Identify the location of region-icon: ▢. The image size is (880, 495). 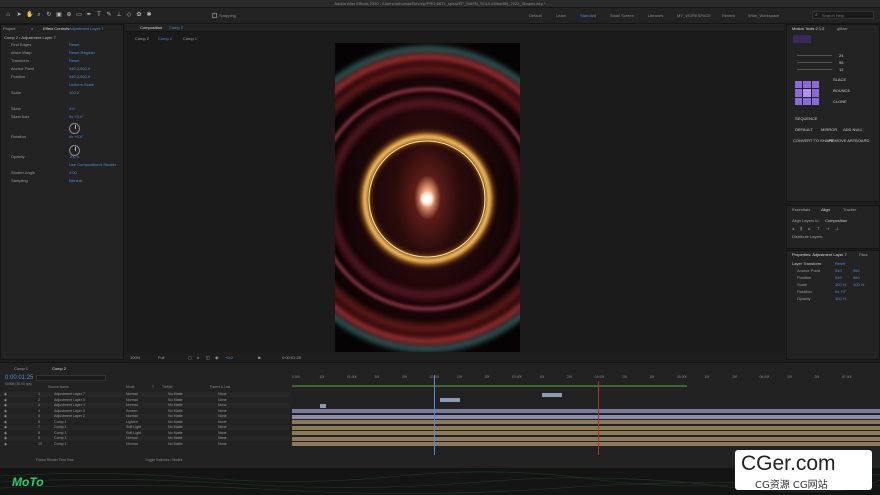
(190, 357).